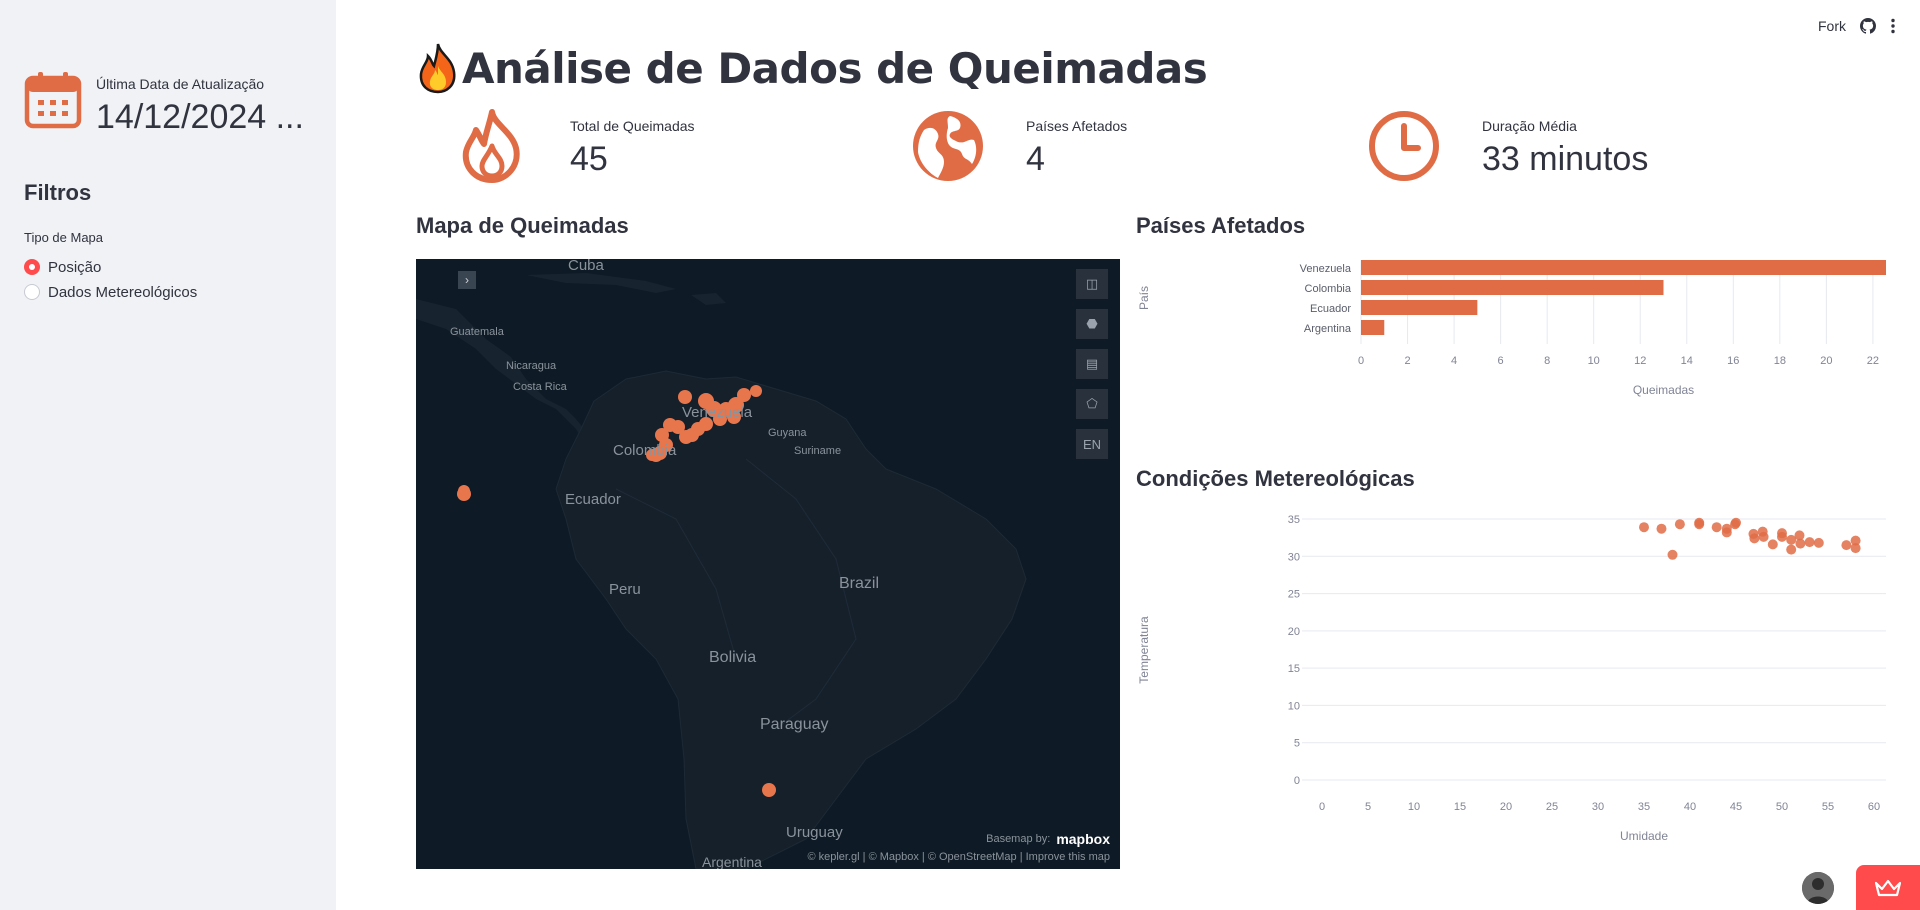  I want to click on tick-label: 40, so click(1690, 807).